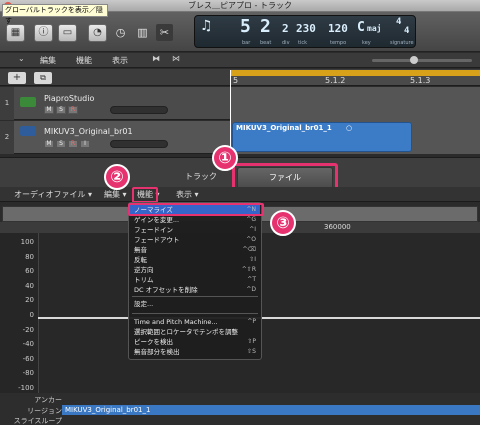  What do you see at coordinates (196, 230) in the screenshot?
I see `menu-item: フェードイン ^I` at bounding box center [196, 230].